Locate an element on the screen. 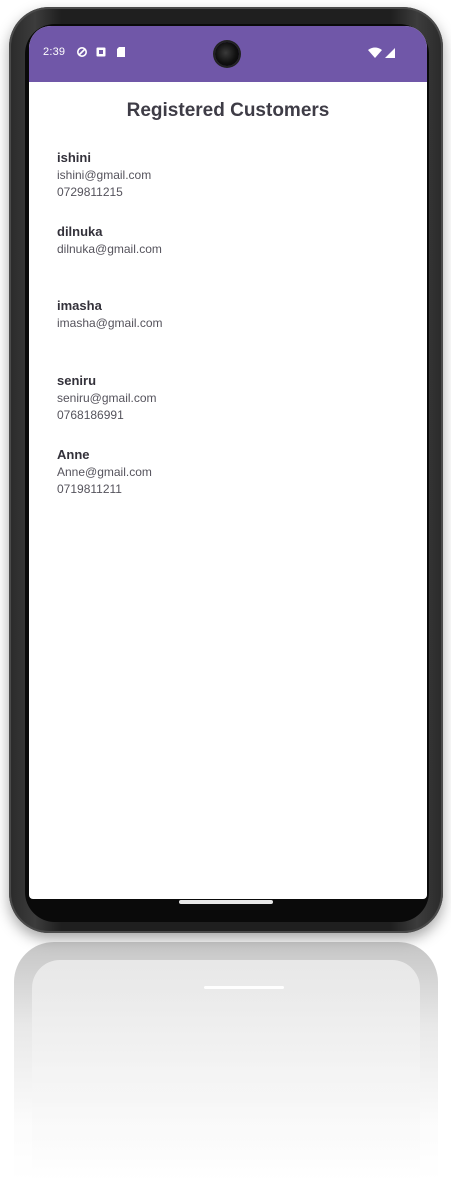 The image size is (451, 1182). cell-signal-icon is located at coordinates (390, 53).